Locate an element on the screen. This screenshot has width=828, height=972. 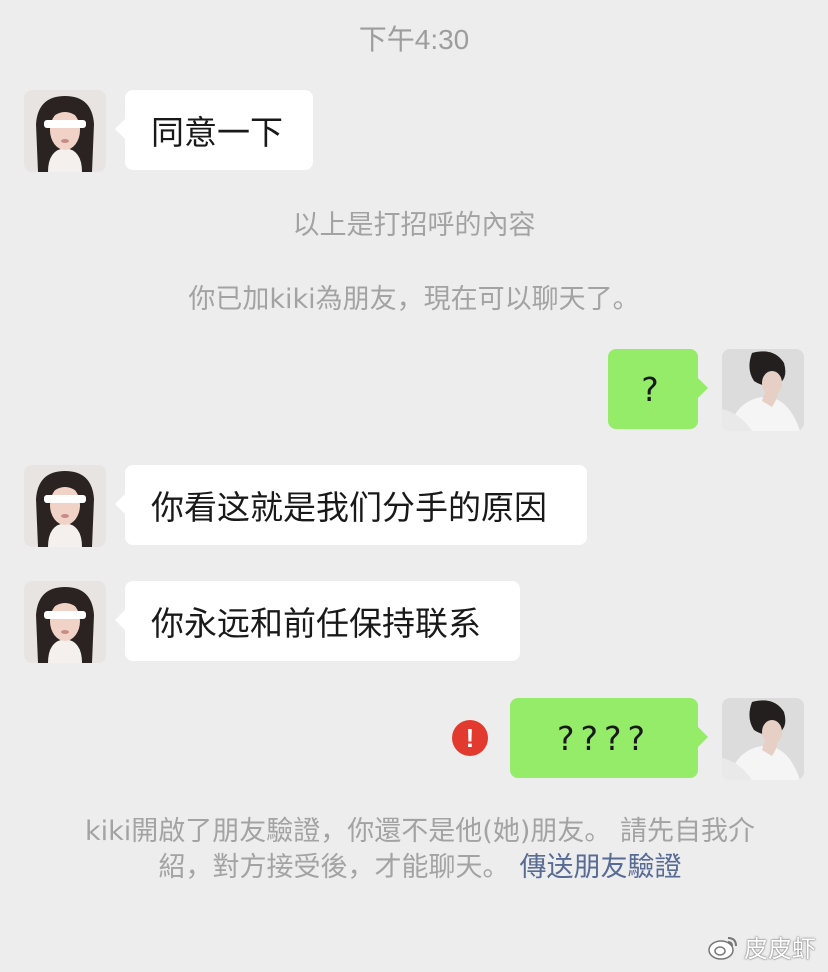
message-text: ? is located at coordinates (653, 389).